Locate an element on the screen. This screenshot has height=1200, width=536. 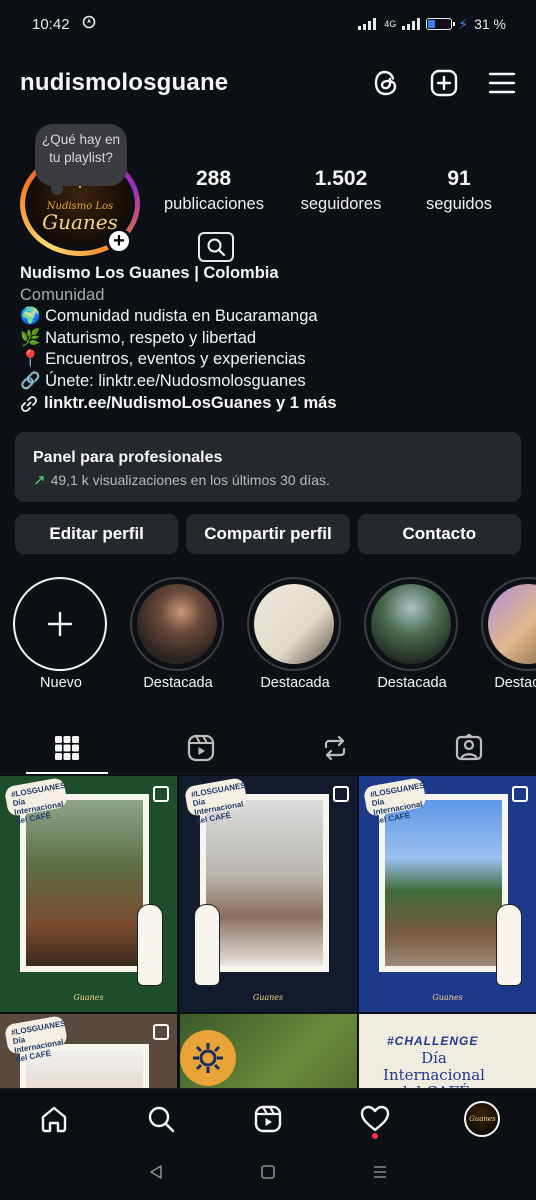
bio-line: 🔗 Únete: linktr.ee/Nudosmolosguanes is located at coordinates (163, 380).